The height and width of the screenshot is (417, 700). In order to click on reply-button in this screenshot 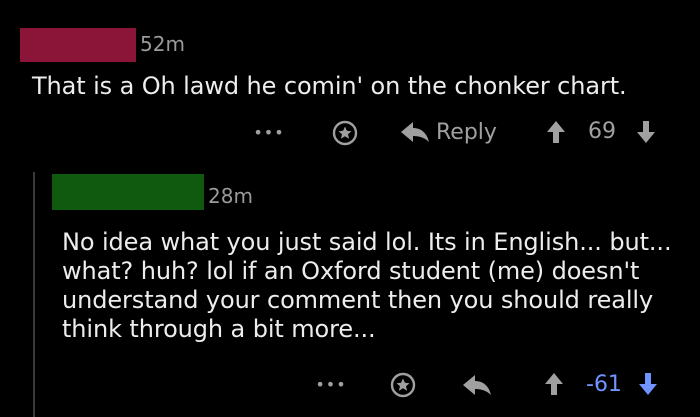, I will do `click(477, 385)`.